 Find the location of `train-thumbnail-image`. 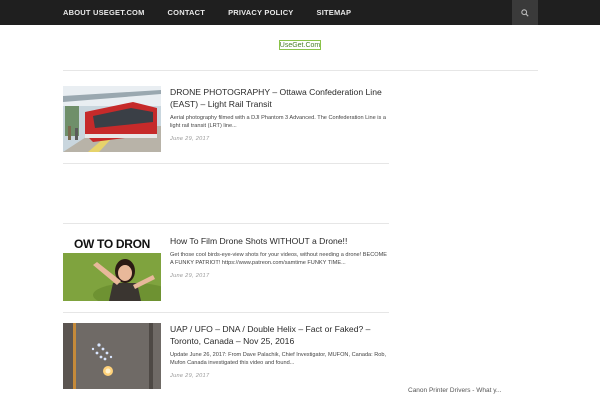

train-thumbnail-image is located at coordinates (112, 119).